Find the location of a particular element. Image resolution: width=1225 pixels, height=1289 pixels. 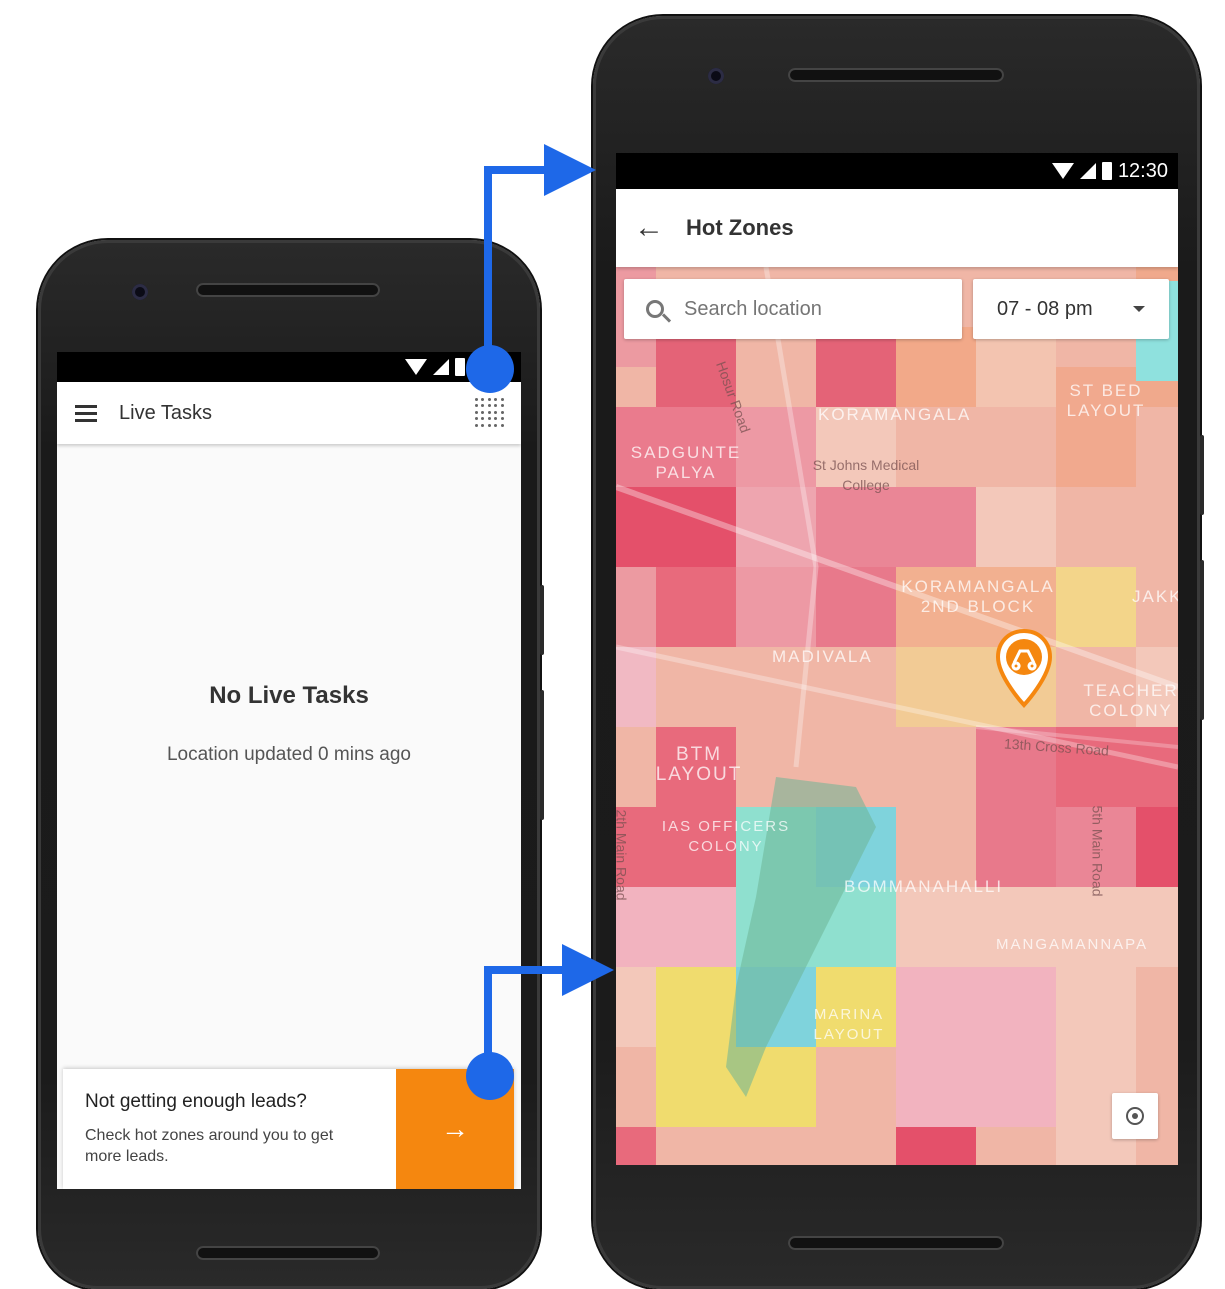

flow-connectors is located at coordinates (549, 610).